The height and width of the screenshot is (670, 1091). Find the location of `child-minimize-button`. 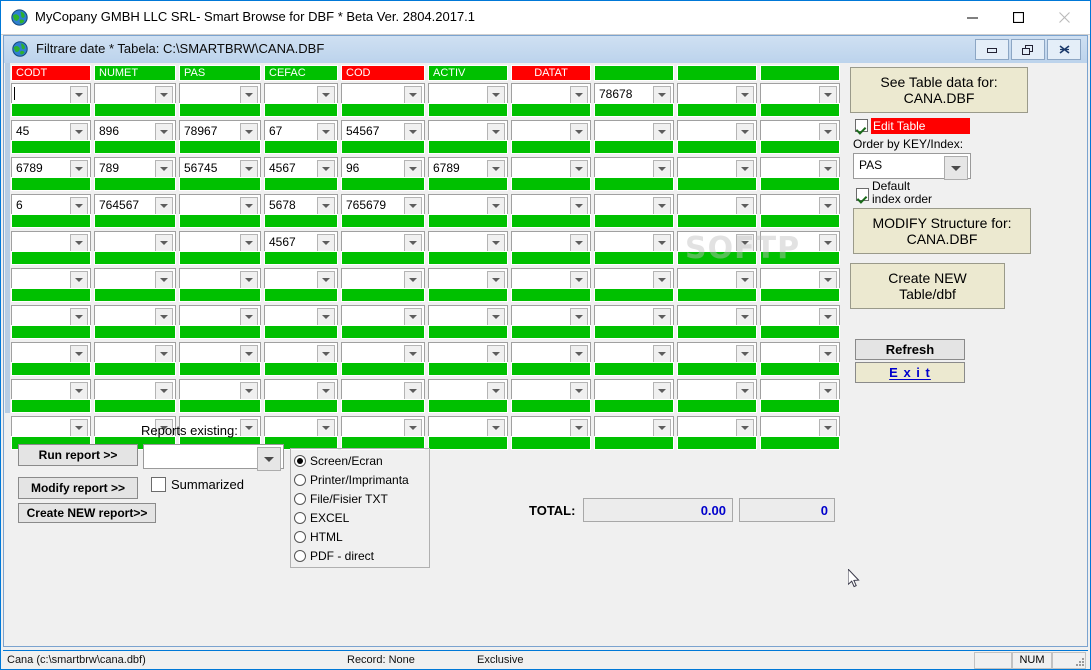

child-minimize-button is located at coordinates (992, 49).